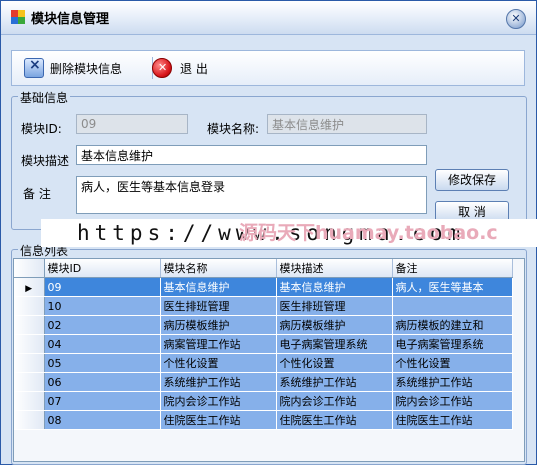  What do you see at coordinates (334, 401) in the screenshot?
I see `cell-module-desc: 院内会诊工作站` at bounding box center [334, 401].